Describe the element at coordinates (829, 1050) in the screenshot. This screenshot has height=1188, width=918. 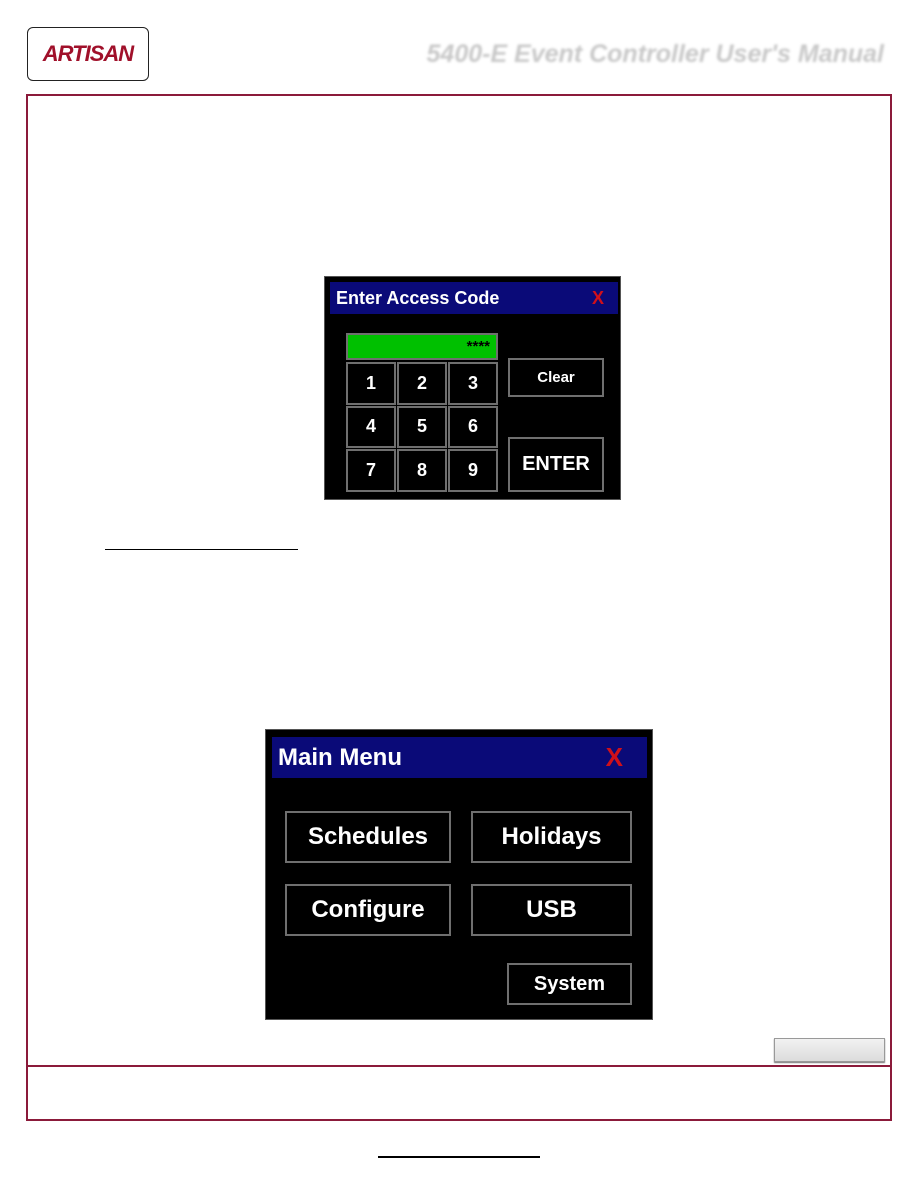
I see `nav-button` at that location.